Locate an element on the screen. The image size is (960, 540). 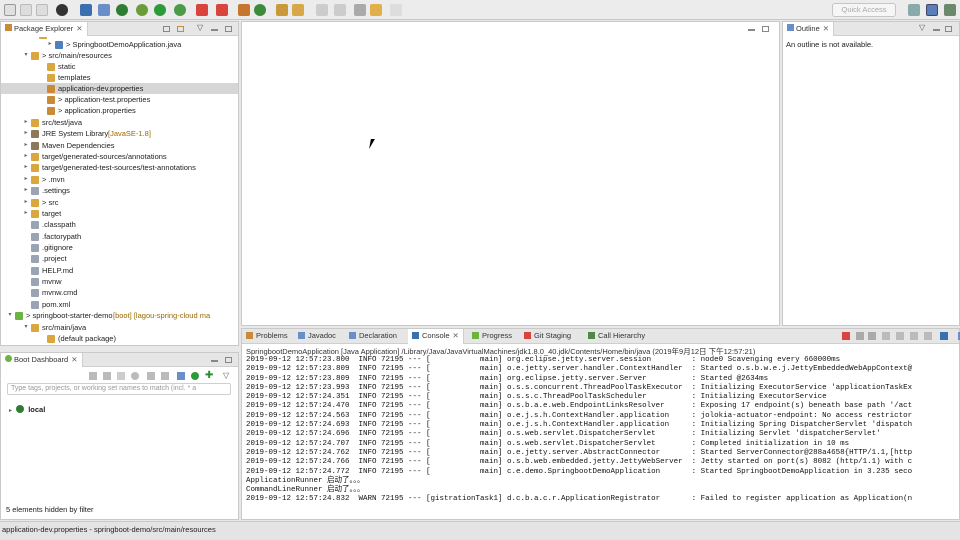
open-type-icon is located at coordinates (282, 10).